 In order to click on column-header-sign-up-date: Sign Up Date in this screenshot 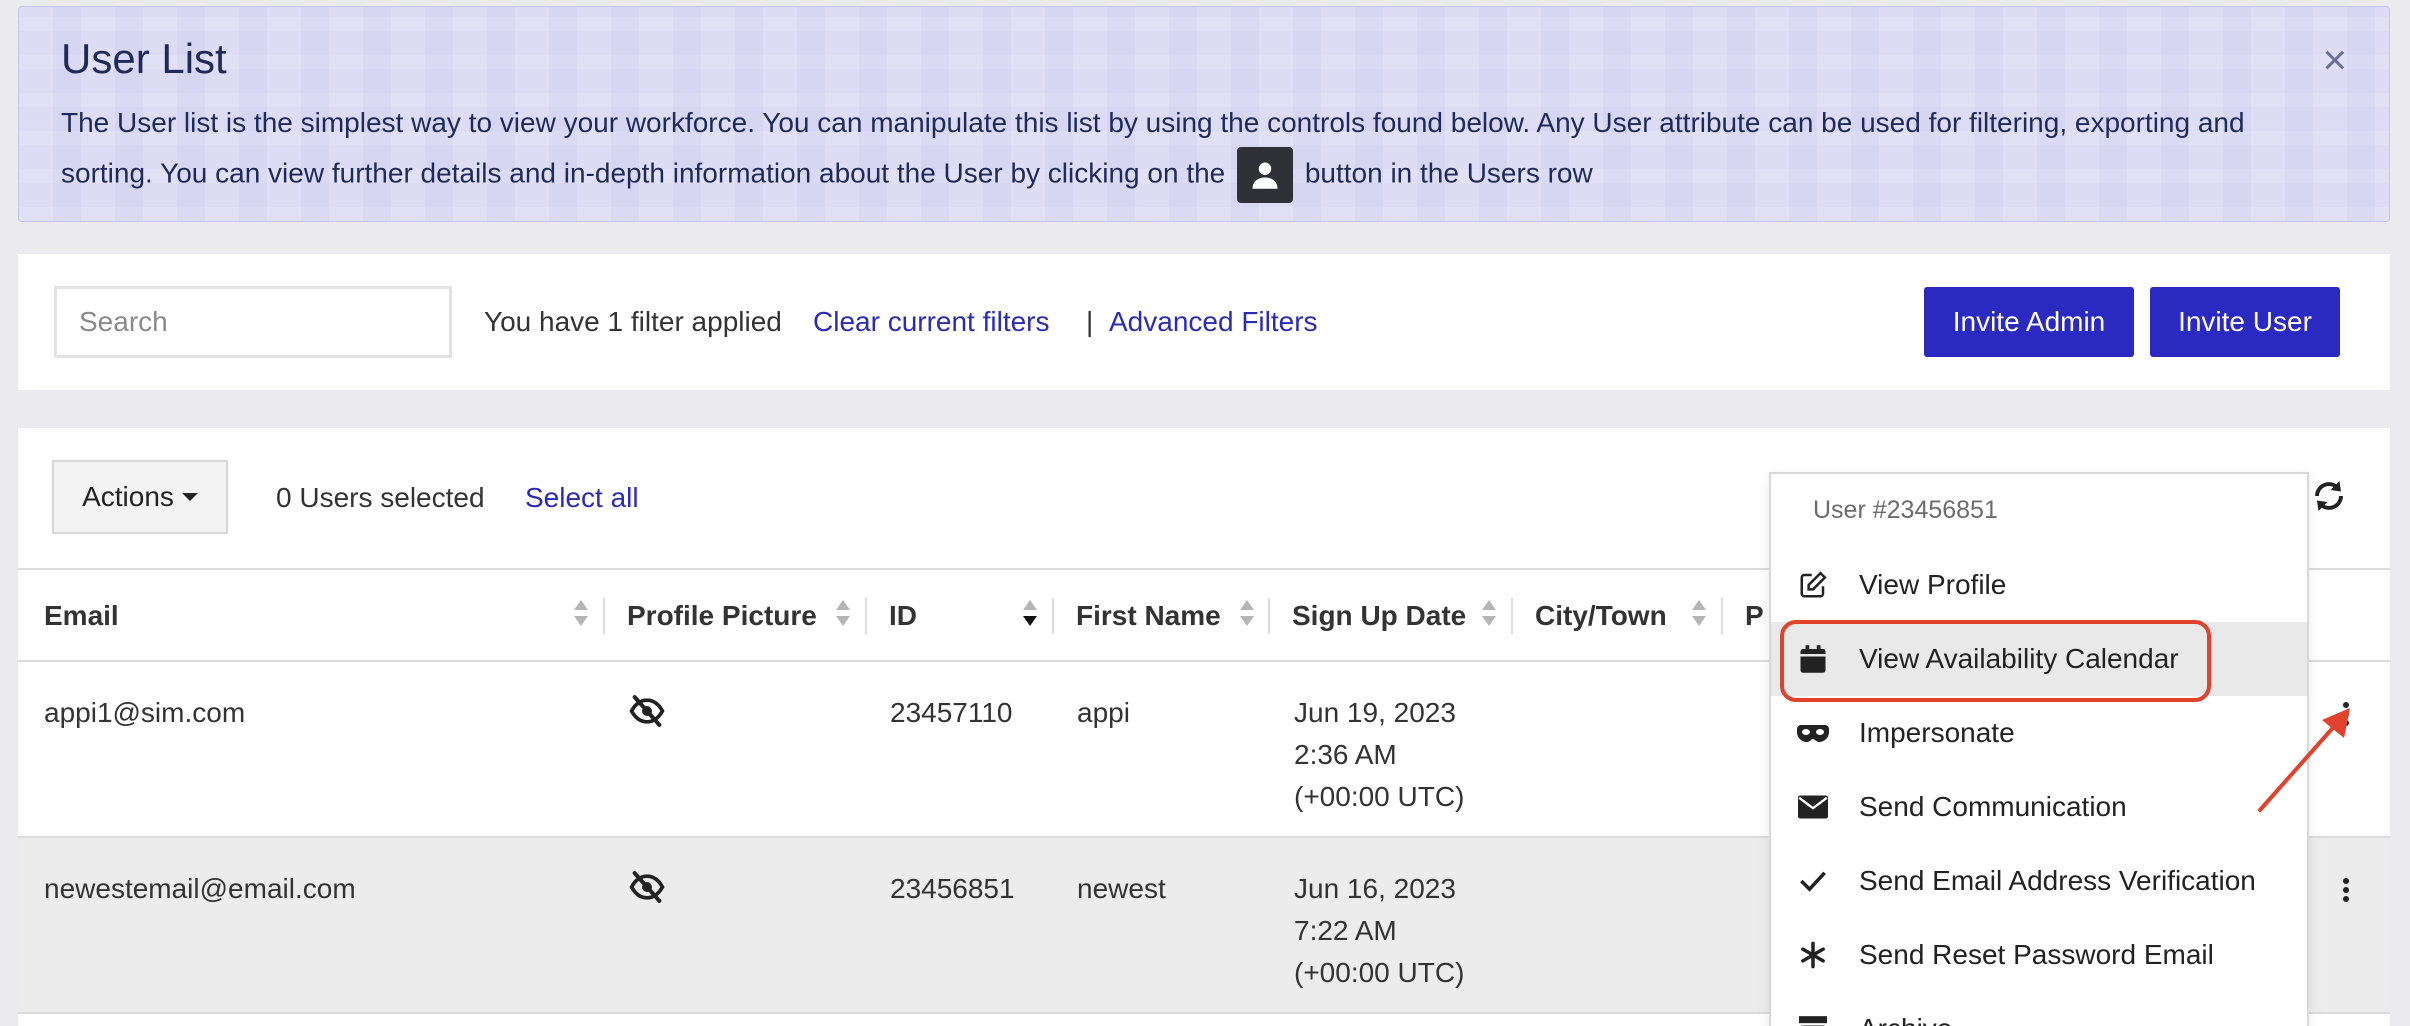, I will do `click(1379, 616)`.